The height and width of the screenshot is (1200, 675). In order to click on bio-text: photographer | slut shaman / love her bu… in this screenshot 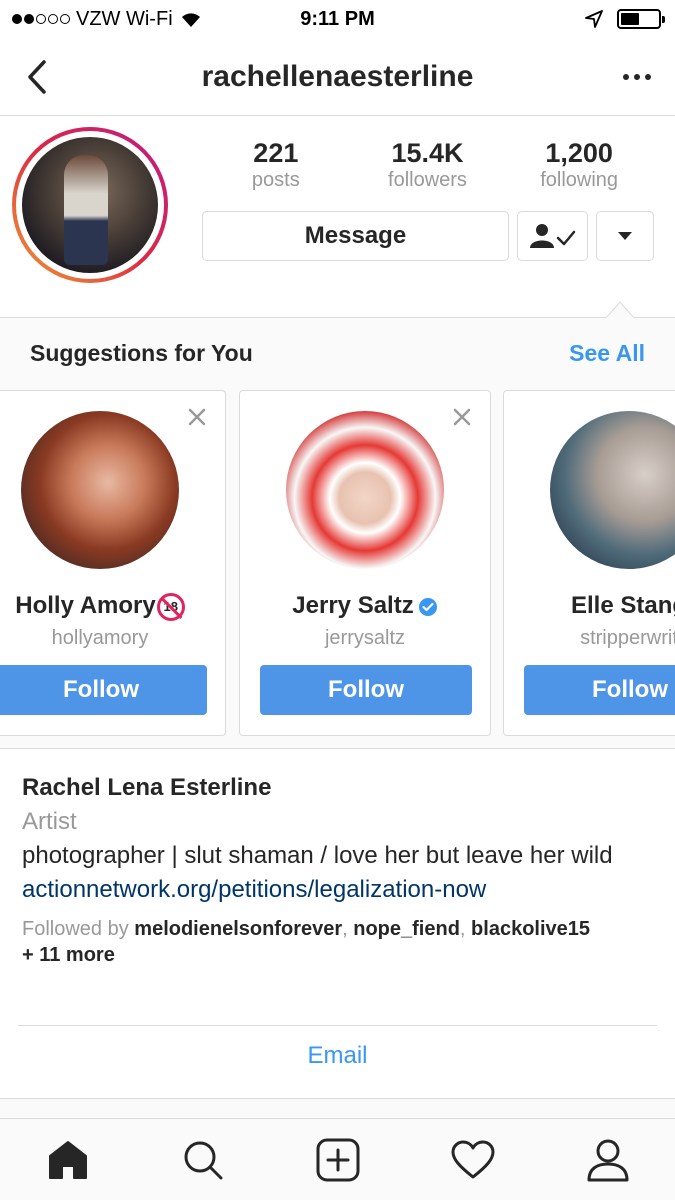, I will do `click(317, 855)`.